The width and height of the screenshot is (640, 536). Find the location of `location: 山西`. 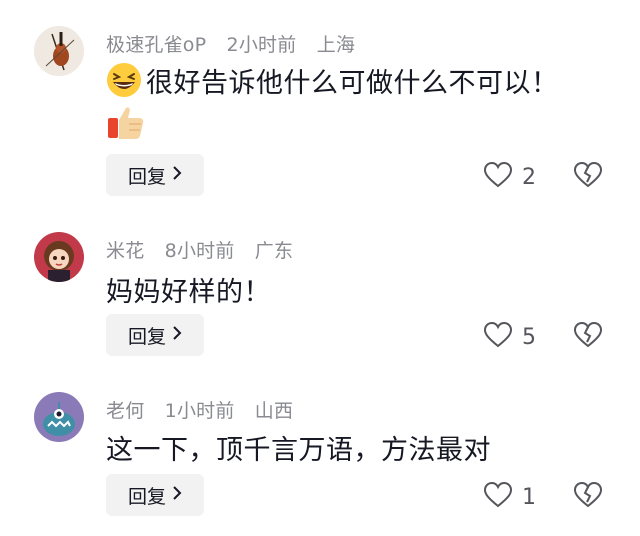

location: 山西 is located at coordinates (274, 411).